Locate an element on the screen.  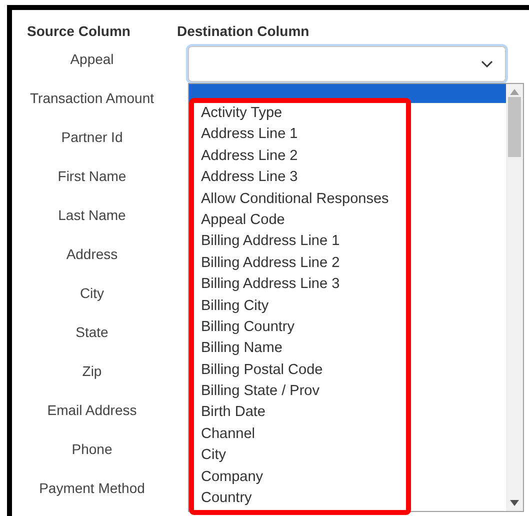
dropdown-option: Allow Conditional Responses is located at coordinates (347, 199).